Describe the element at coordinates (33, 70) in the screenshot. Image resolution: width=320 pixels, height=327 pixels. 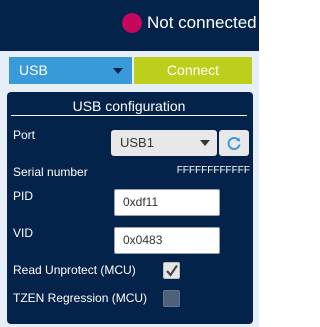
I see `interface-select-value: USB` at that location.